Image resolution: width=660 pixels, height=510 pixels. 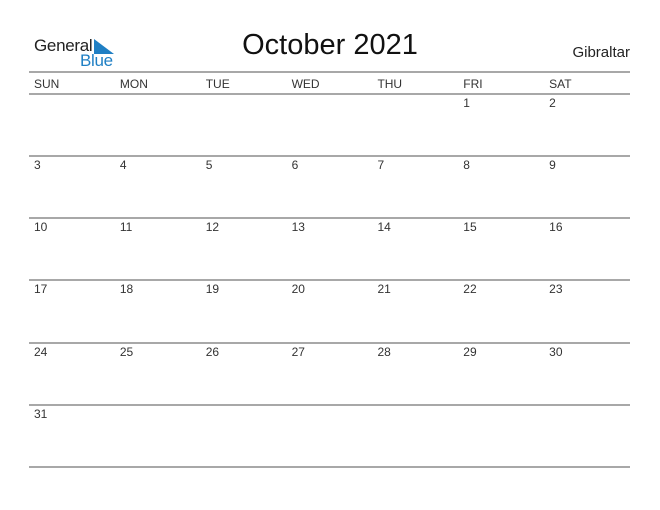 What do you see at coordinates (384, 289) in the screenshot?
I see `day-cell: 21` at bounding box center [384, 289].